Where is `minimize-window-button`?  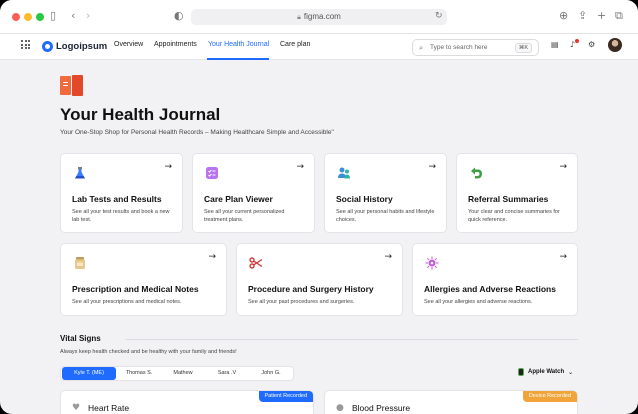
minimize-window-button is located at coordinates (28, 17).